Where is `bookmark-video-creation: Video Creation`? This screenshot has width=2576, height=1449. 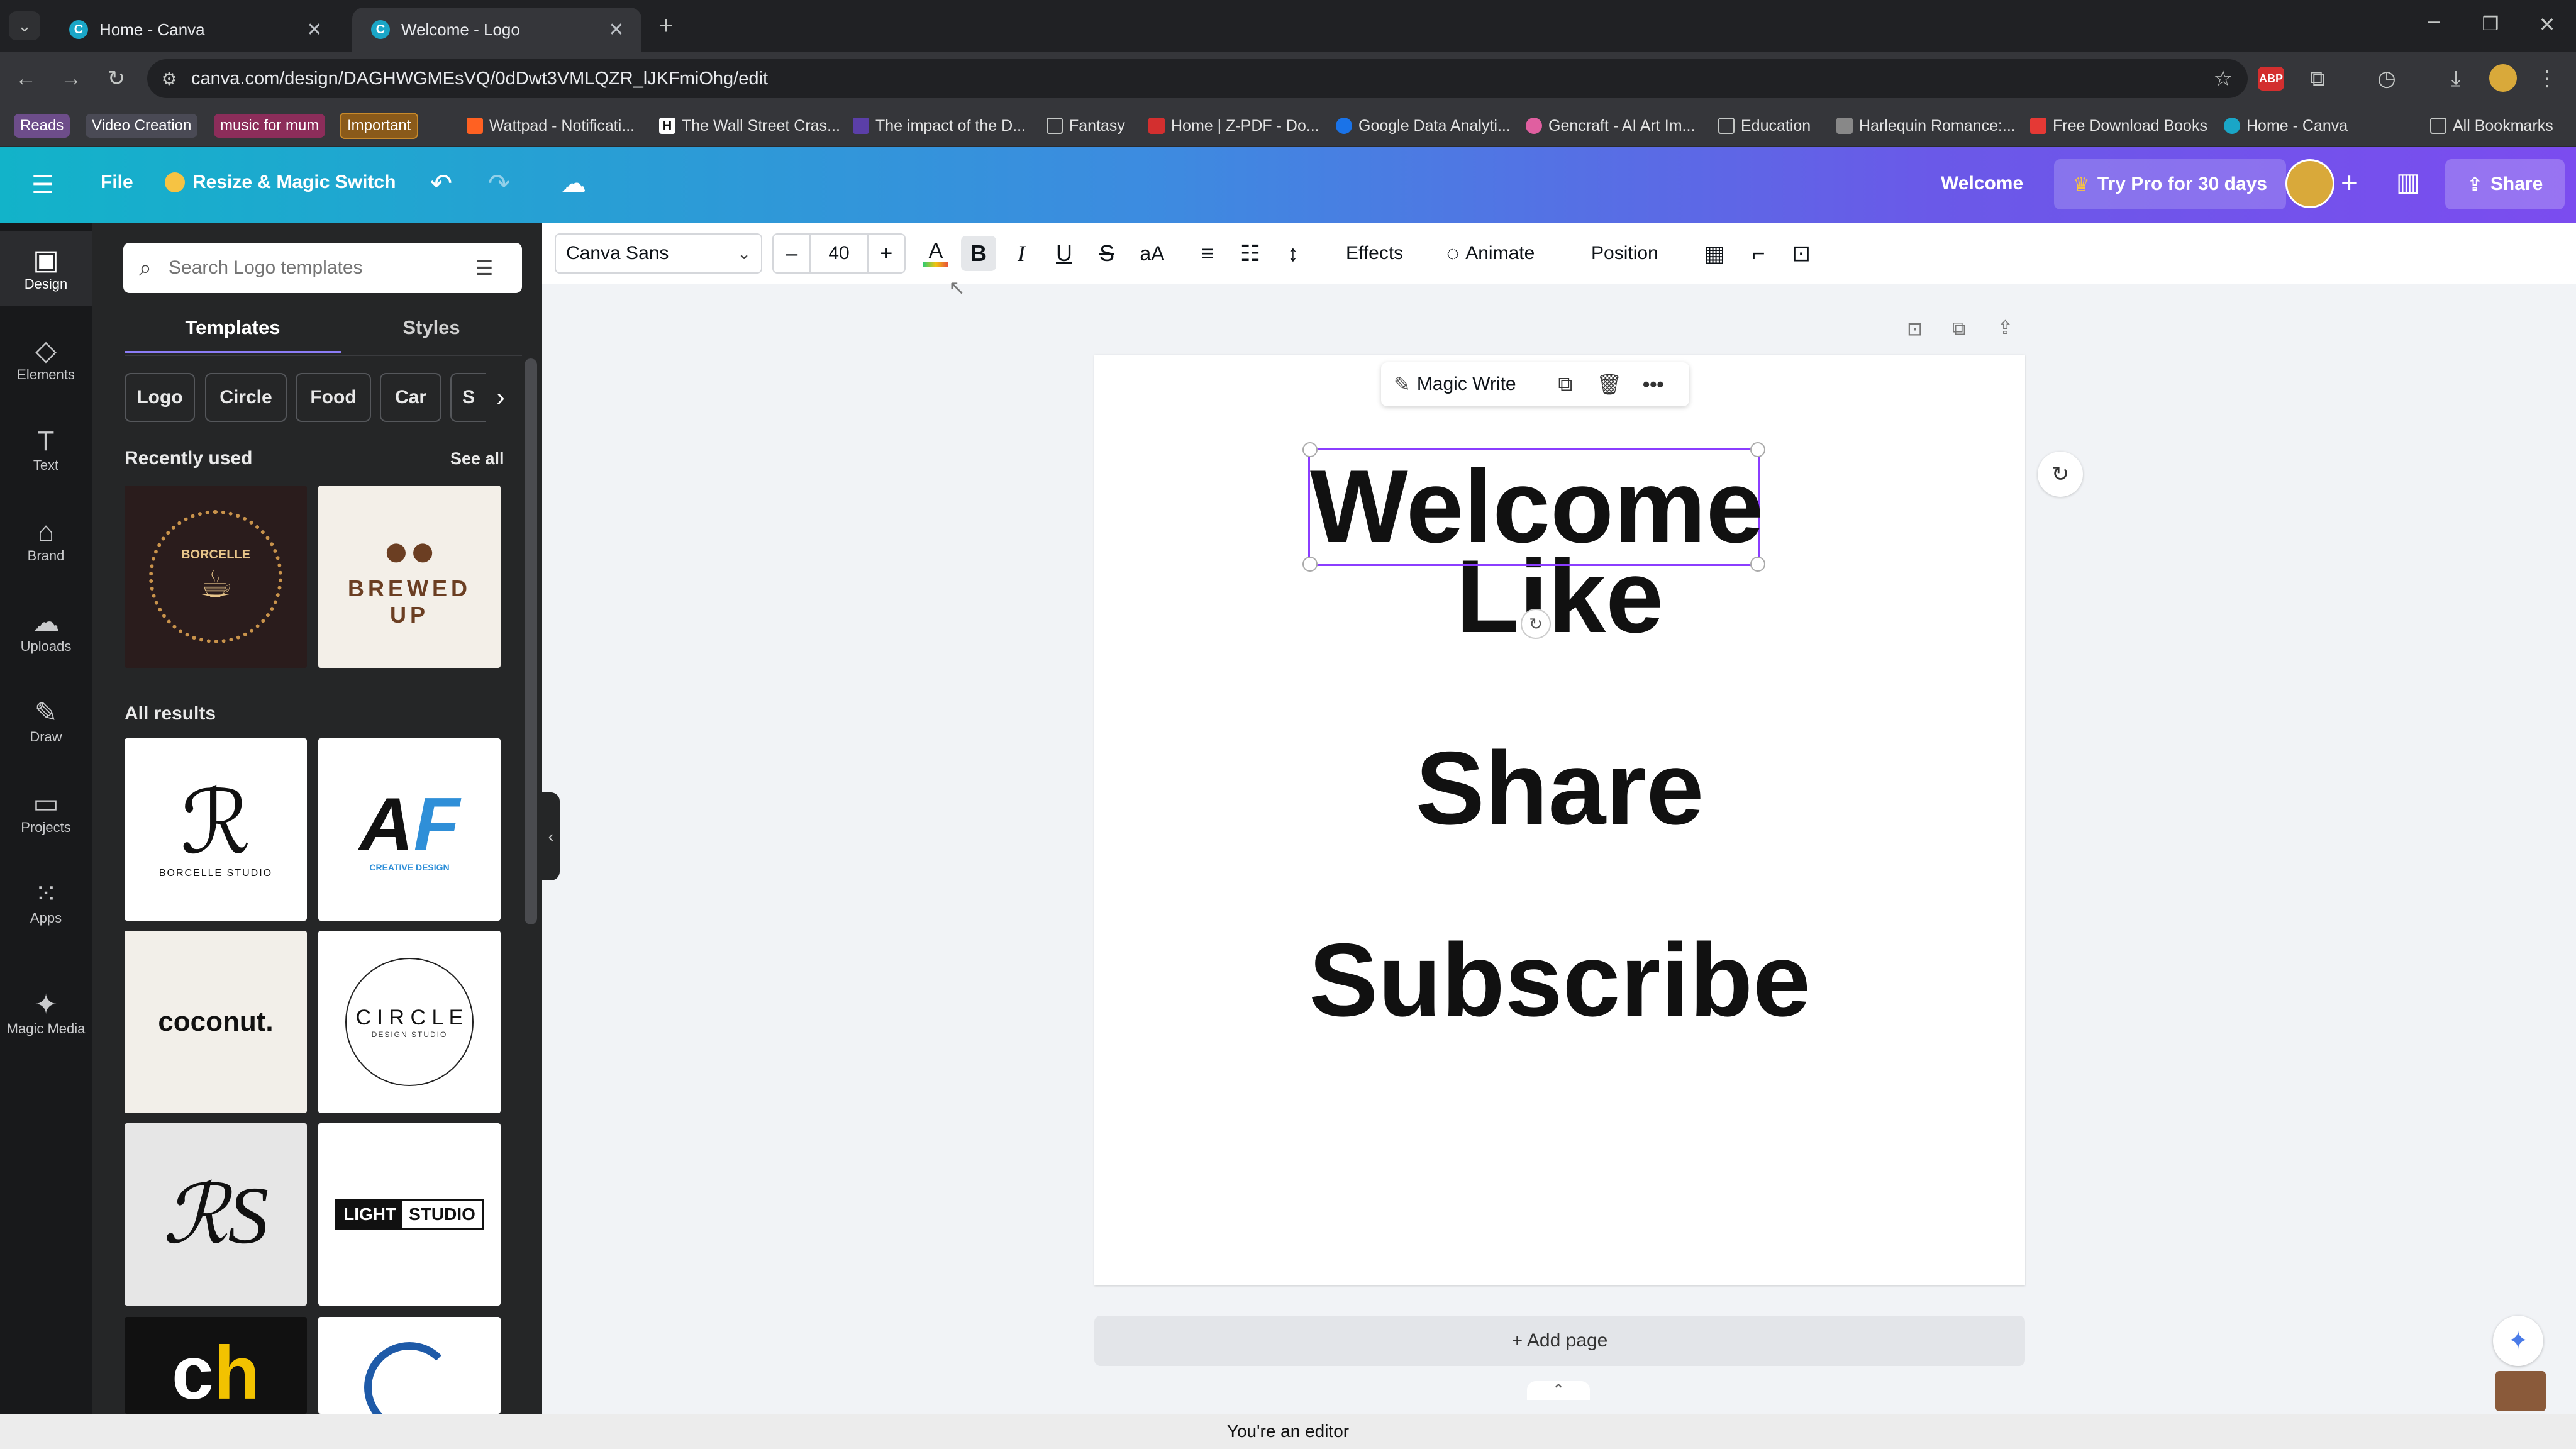 bookmark-video-creation: Video Creation is located at coordinates (142, 125).